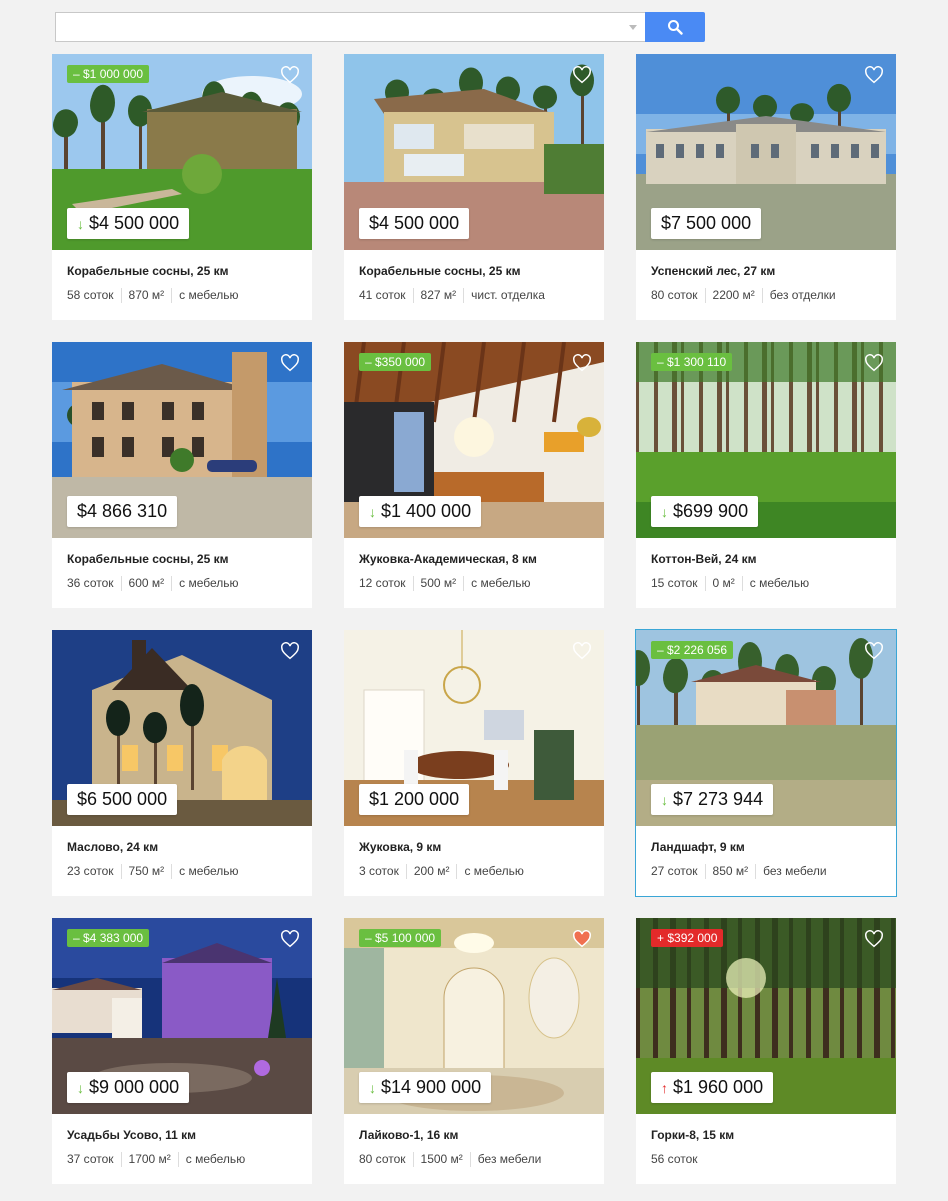 The width and height of the screenshot is (948, 1201). I want to click on favorite-filled-icon, so click(582, 939).